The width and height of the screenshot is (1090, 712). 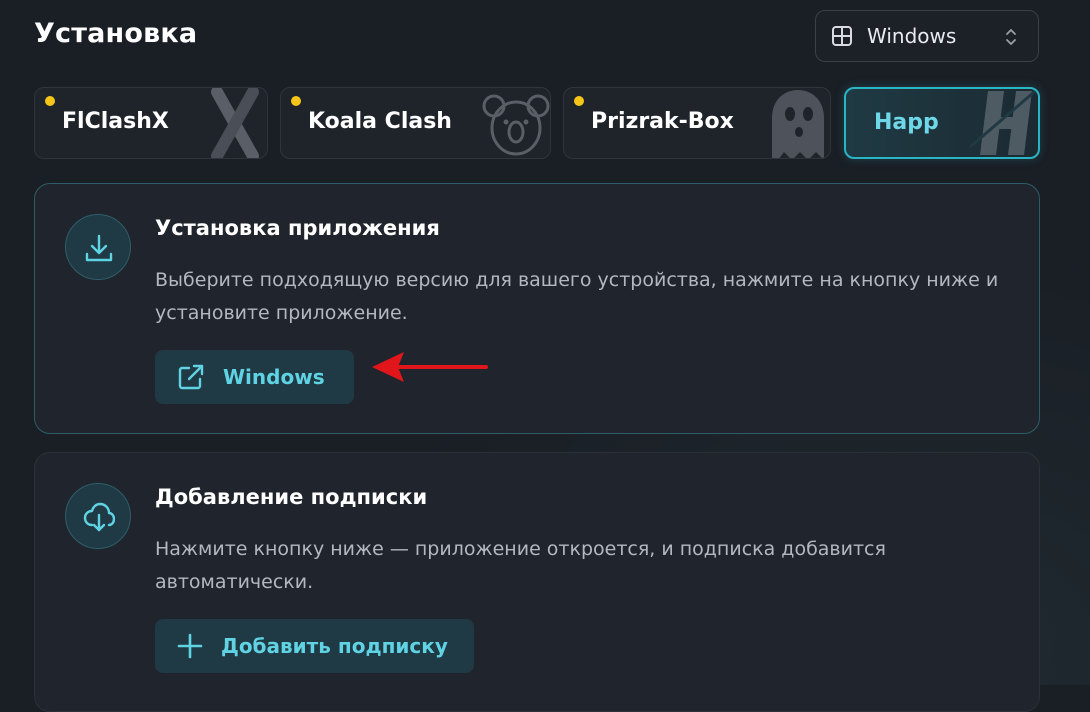 What do you see at coordinates (235, 123) in the screenshot?
I see `flclashx-logo-icon` at bounding box center [235, 123].